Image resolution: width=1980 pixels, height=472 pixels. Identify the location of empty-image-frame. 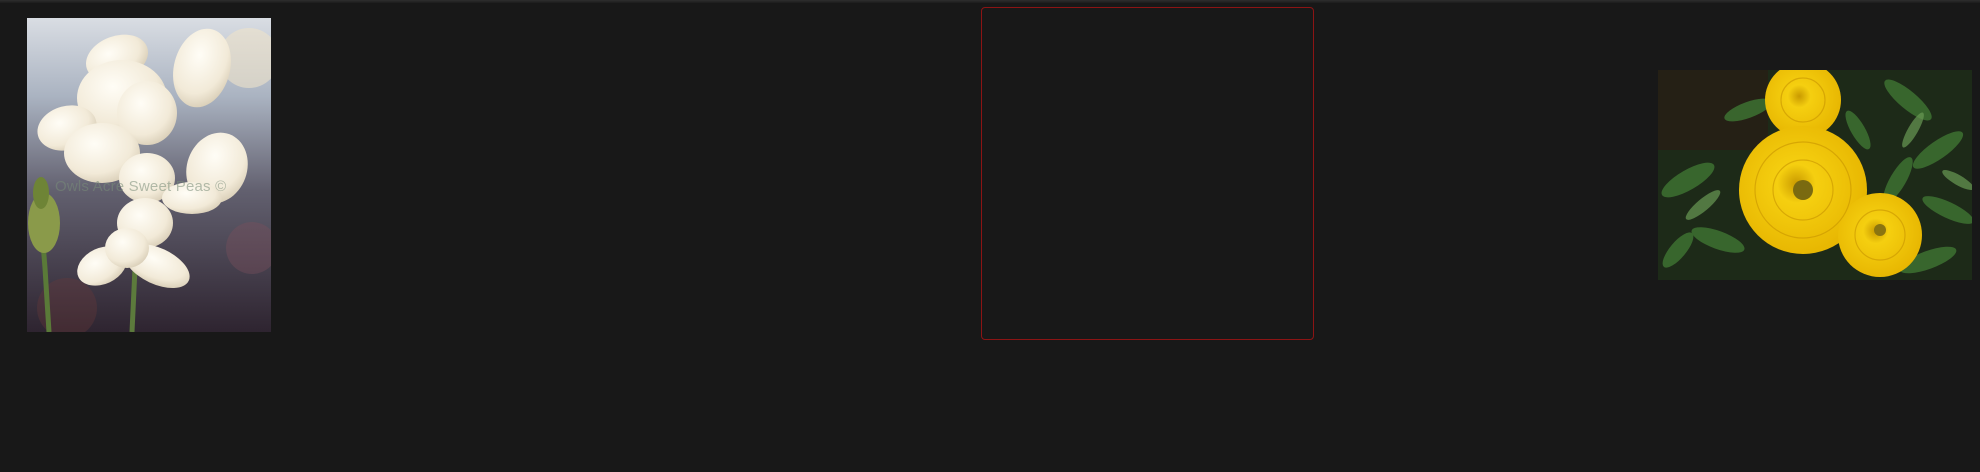
(1147, 173).